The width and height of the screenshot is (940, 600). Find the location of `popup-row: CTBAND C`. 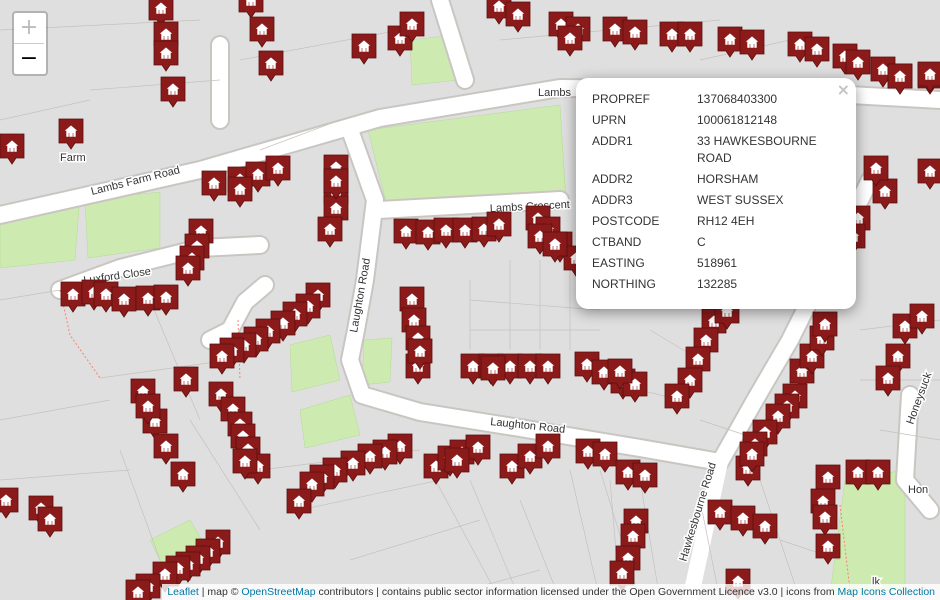

popup-row: CTBAND C is located at coordinates (714, 244).